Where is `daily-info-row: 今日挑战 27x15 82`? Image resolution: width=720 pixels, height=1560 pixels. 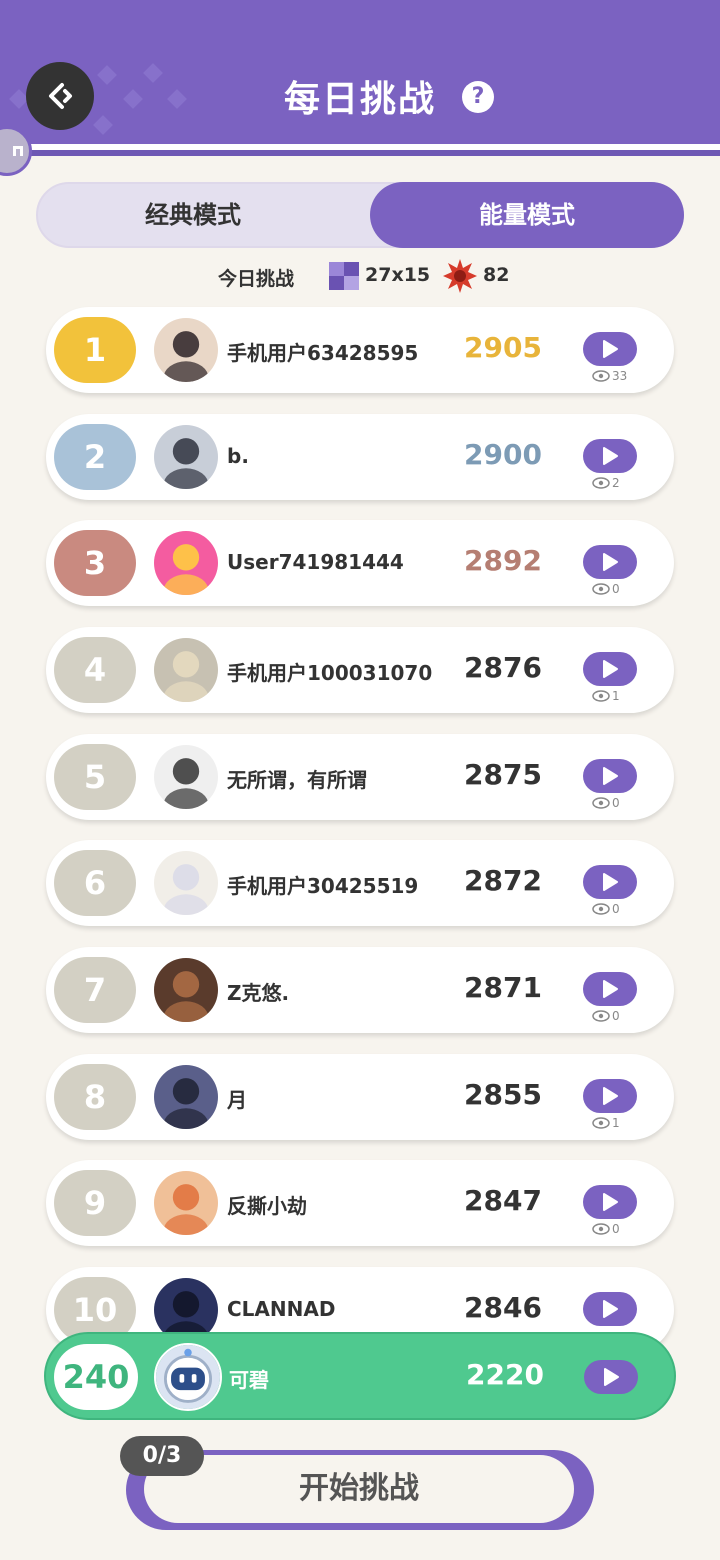
daily-info-row: 今日挑战 27x15 82 is located at coordinates (360, 277).